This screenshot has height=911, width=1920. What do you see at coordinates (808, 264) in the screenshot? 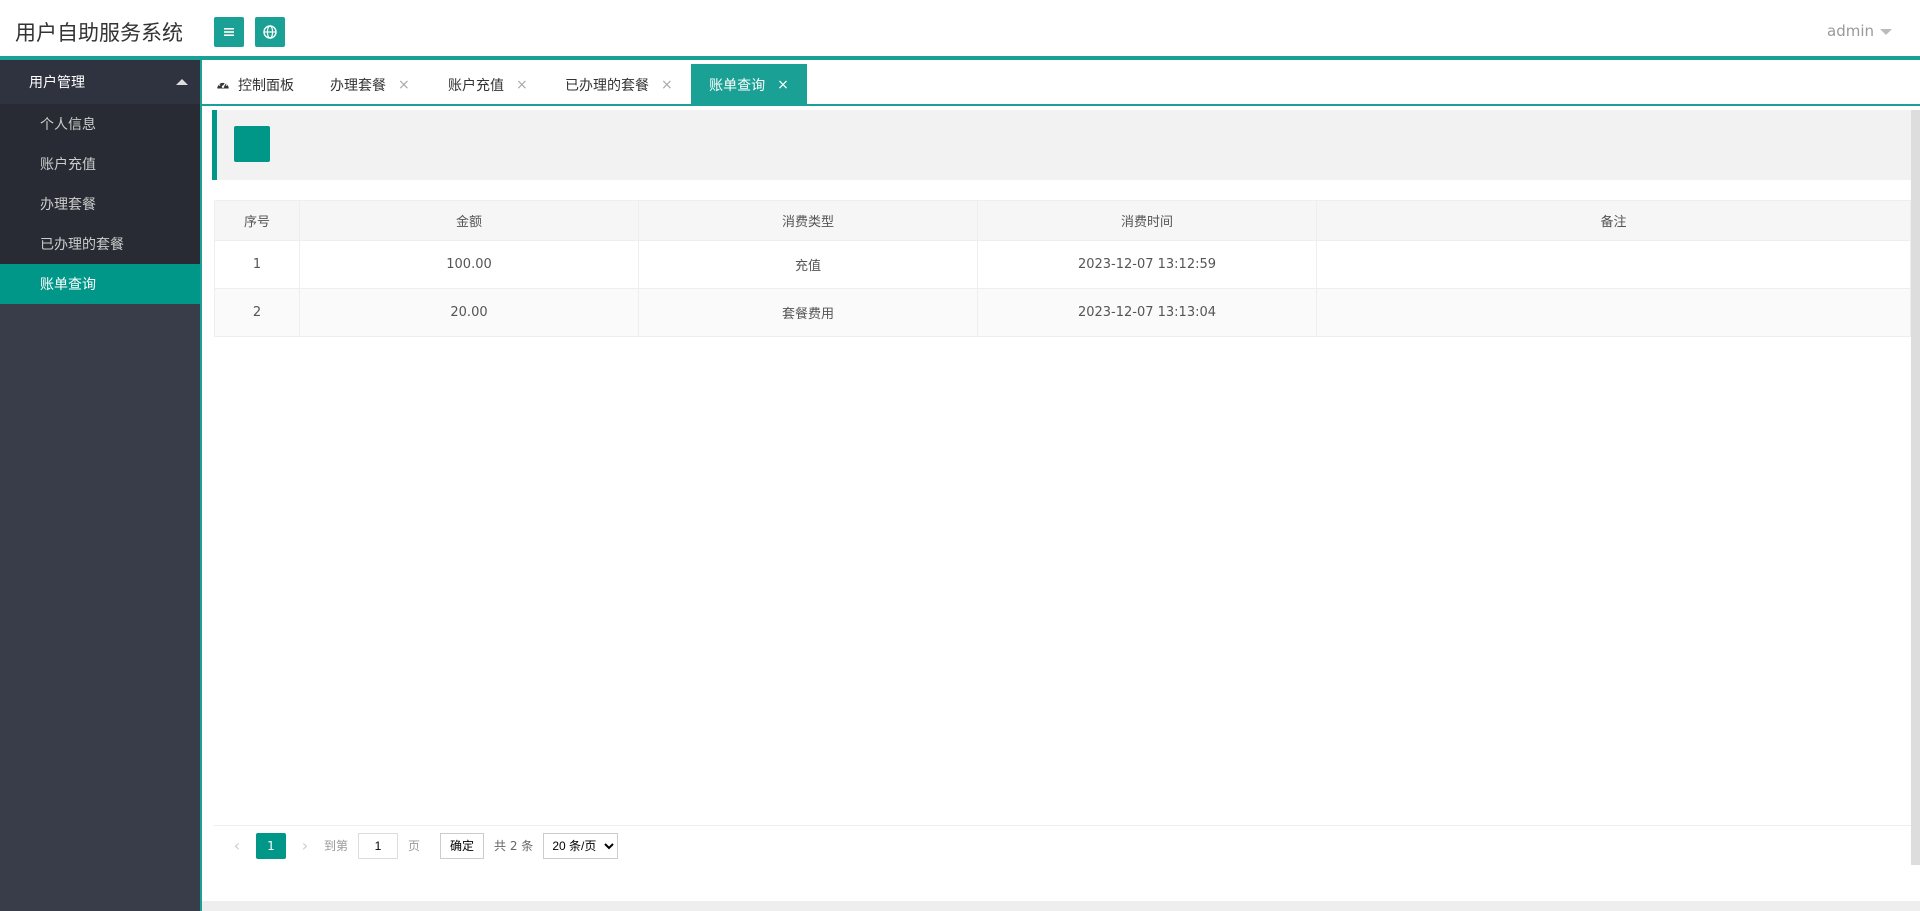
I see `table-cell: 充值` at bounding box center [808, 264].